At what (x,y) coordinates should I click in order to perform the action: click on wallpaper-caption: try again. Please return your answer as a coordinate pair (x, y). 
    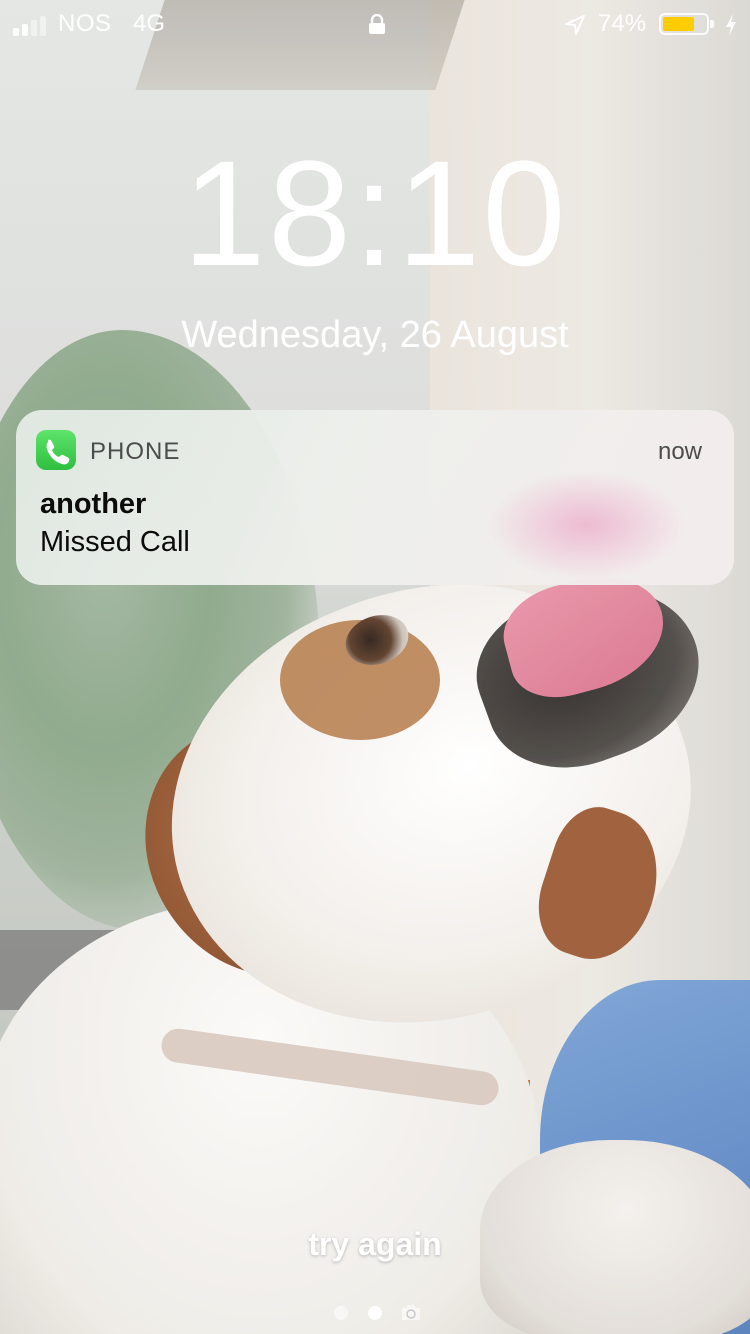
    Looking at the image, I should click on (375, 1244).